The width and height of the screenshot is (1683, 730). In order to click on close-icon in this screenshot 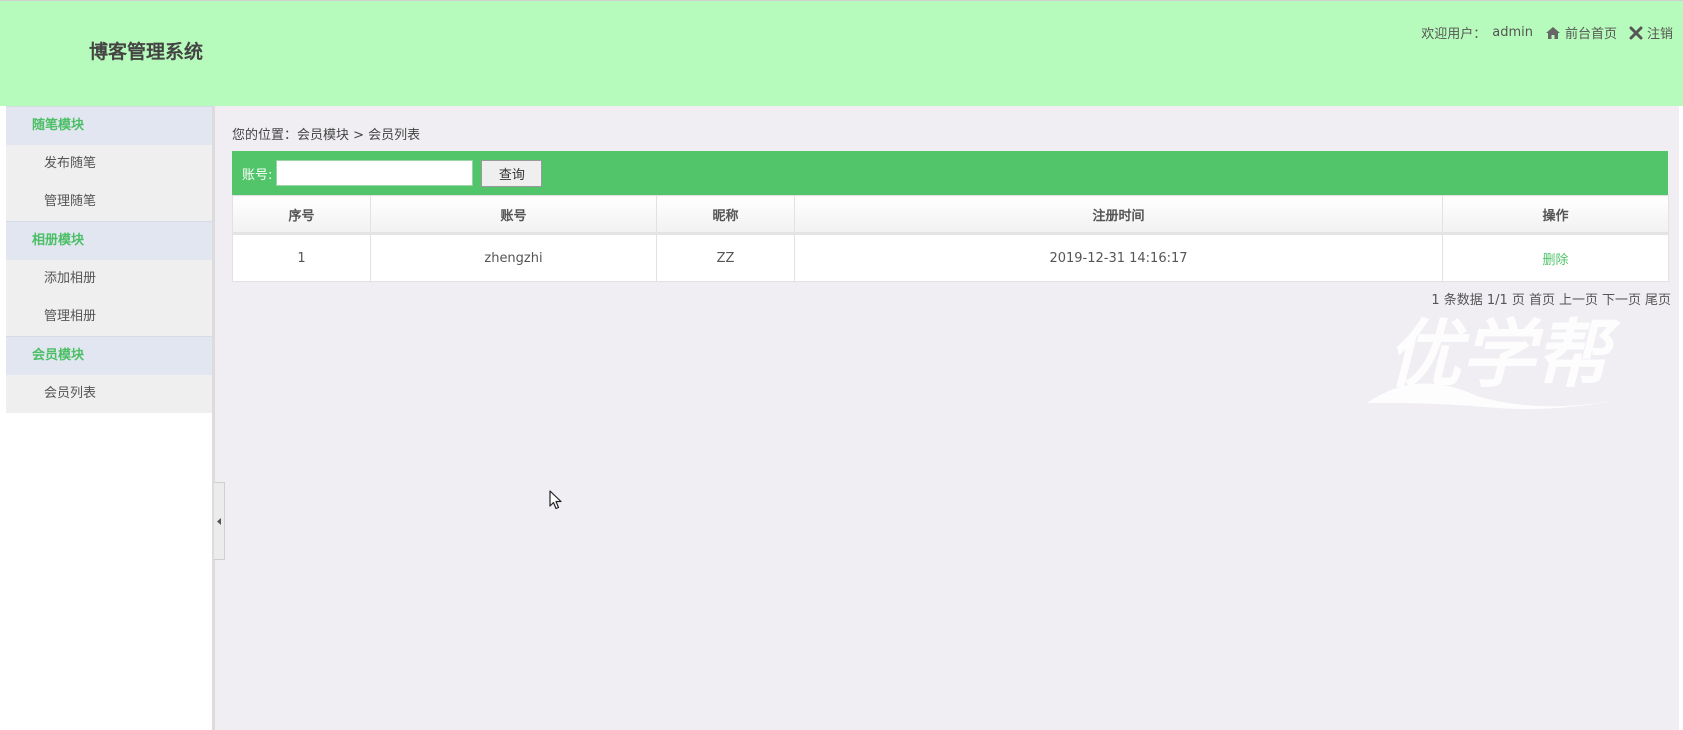, I will do `click(1636, 32)`.